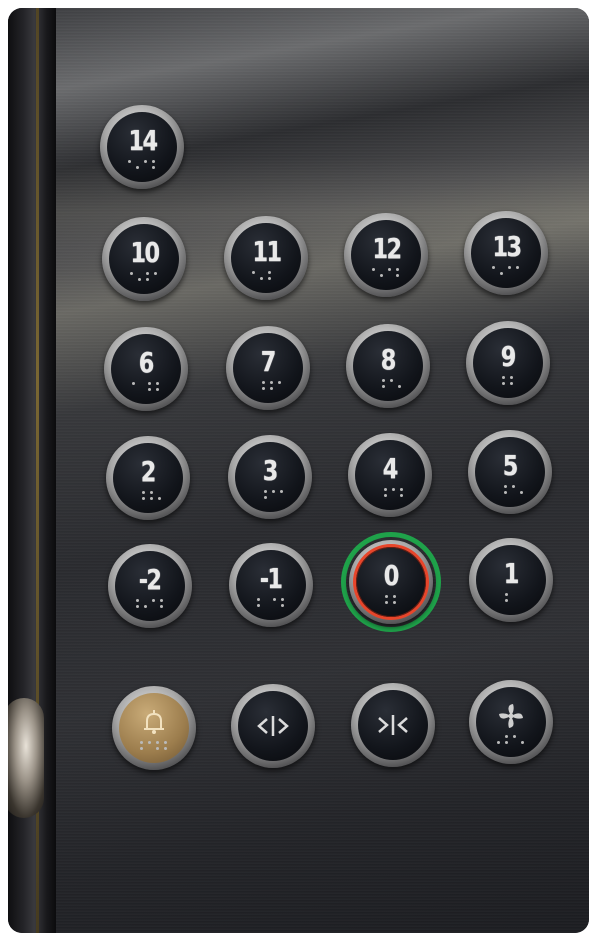 The height and width of the screenshot is (941, 597). I want to click on floor-button-minus-2: -2, so click(150, 586).